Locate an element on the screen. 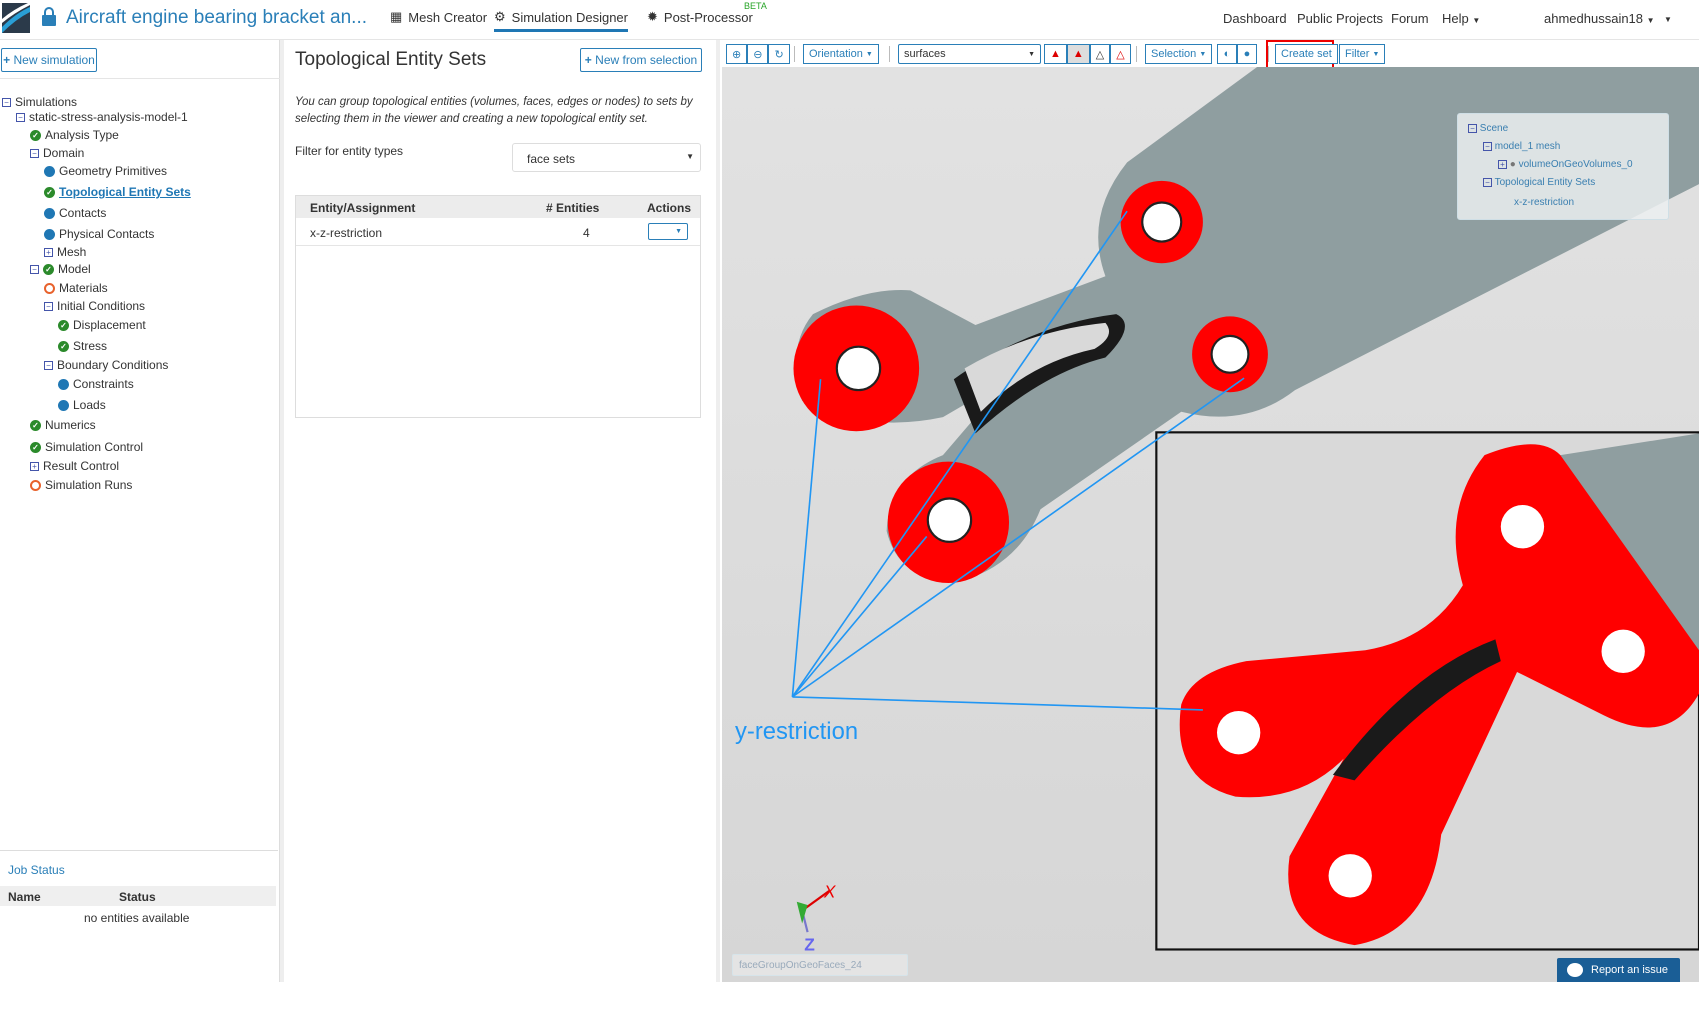  tree-item-constraints: Constraints is located at coordinates (96, 384).